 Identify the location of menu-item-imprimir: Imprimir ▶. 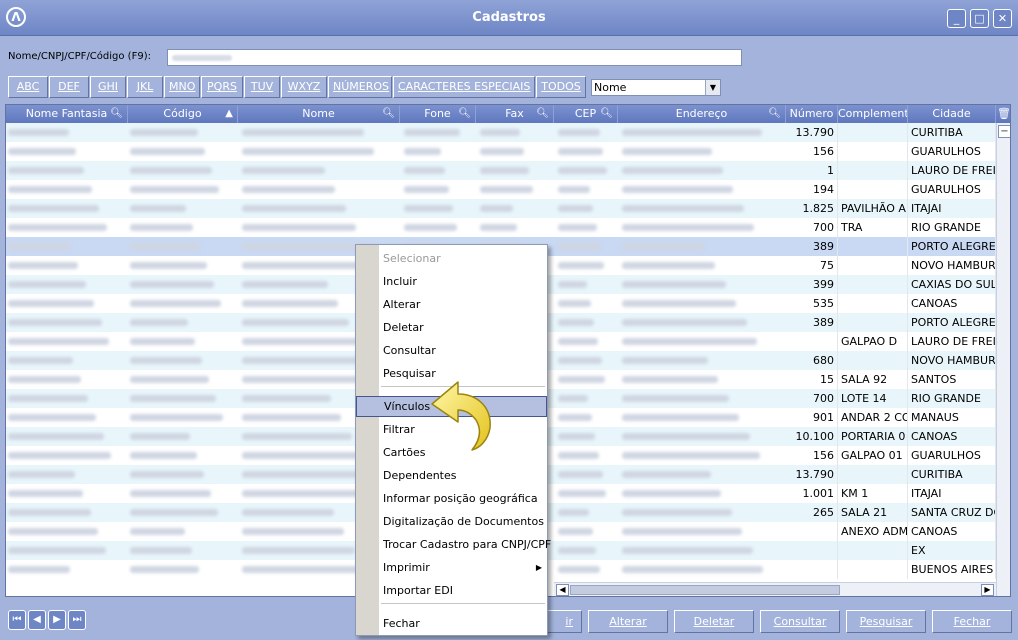
(451, 567).